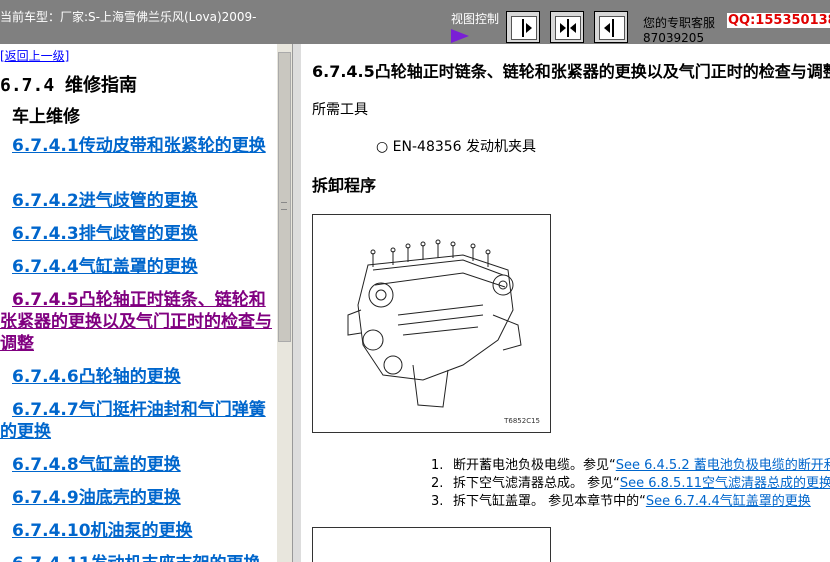 This screenshot has width=830, height=562. I want to click on view-arrow-icon, so click(460, 36).